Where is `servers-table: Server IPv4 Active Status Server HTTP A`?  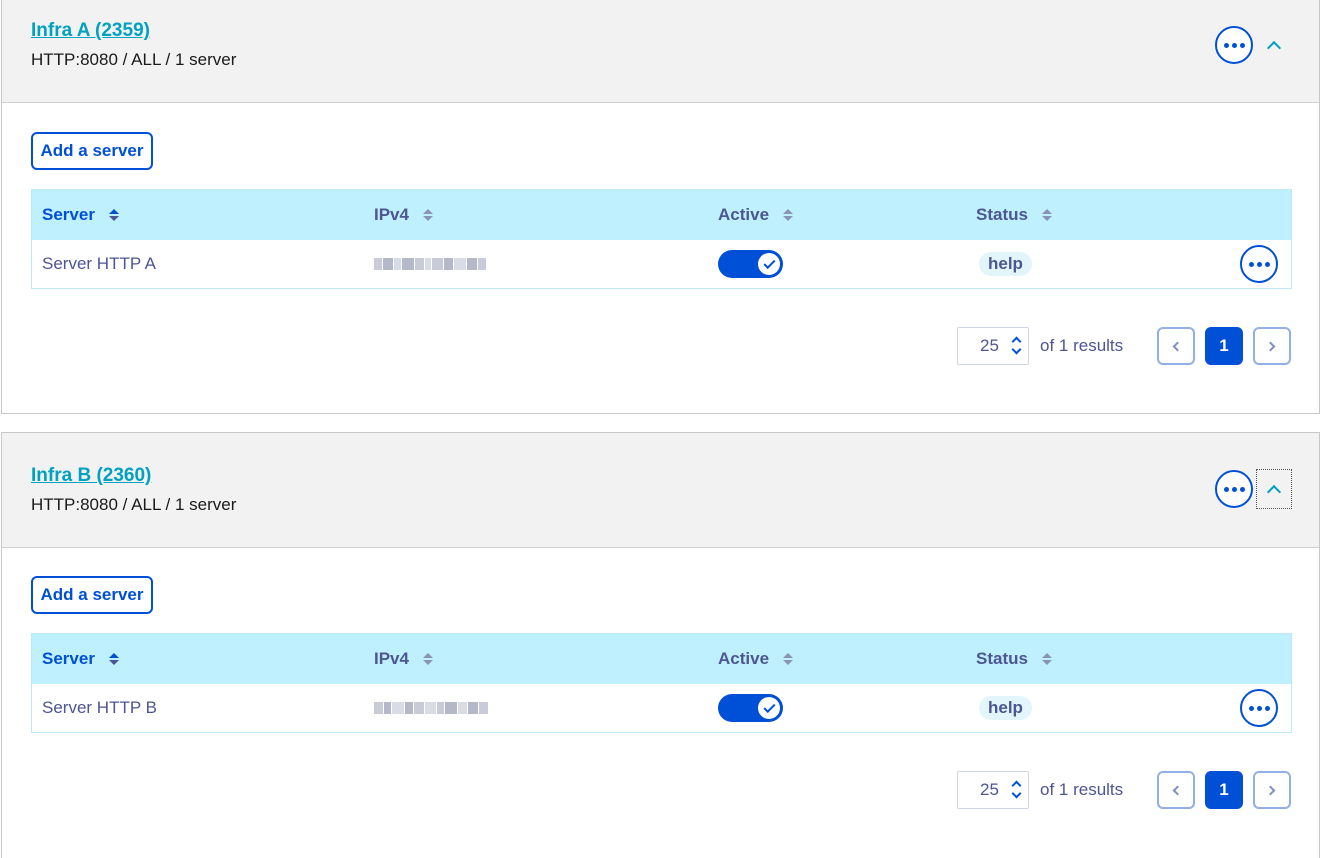
servers-table: Server IPv4 Active Status Server HTTP A is located at coordinates (661, 239).